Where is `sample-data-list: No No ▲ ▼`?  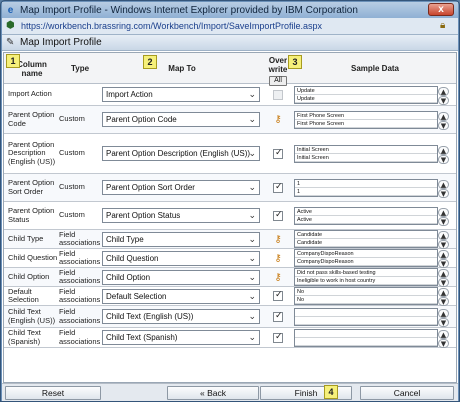
sample-data-list: No No ▲ ▼ is located at coordinates (371, 296).